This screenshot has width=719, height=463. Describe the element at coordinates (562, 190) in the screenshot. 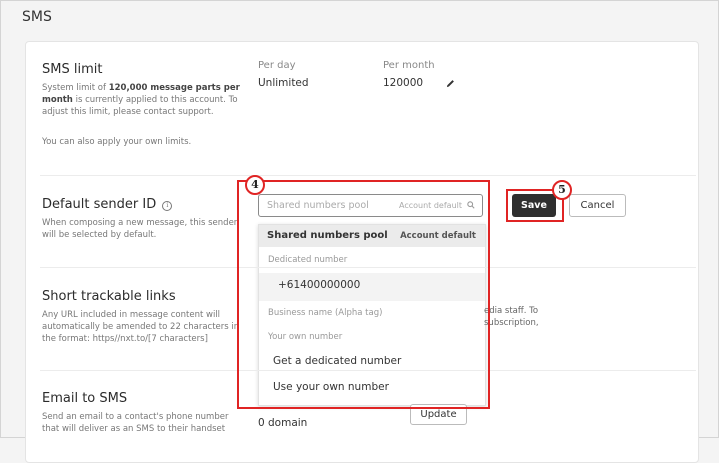

I see `callout-badge-5: 5` at that location.